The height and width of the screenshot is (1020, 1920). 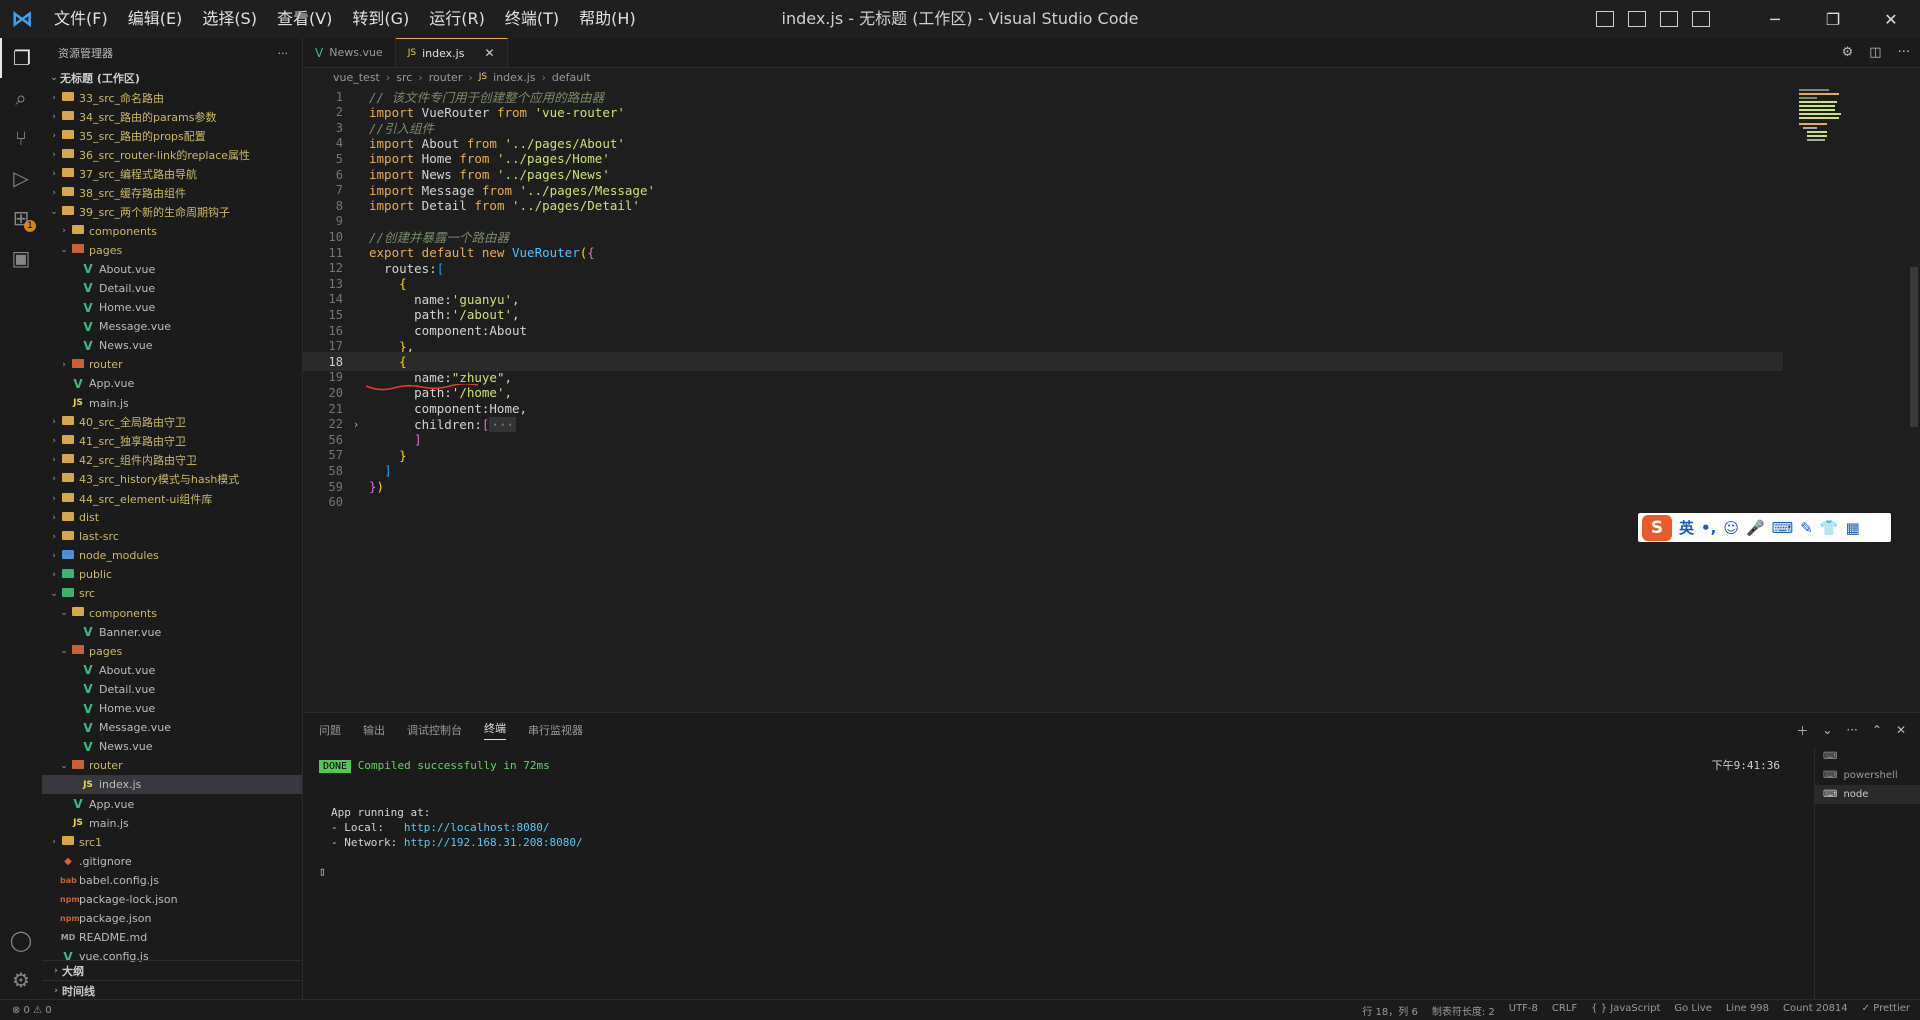 I want to click on close-panel-icon: ✕, so click(x=1901, y=730).